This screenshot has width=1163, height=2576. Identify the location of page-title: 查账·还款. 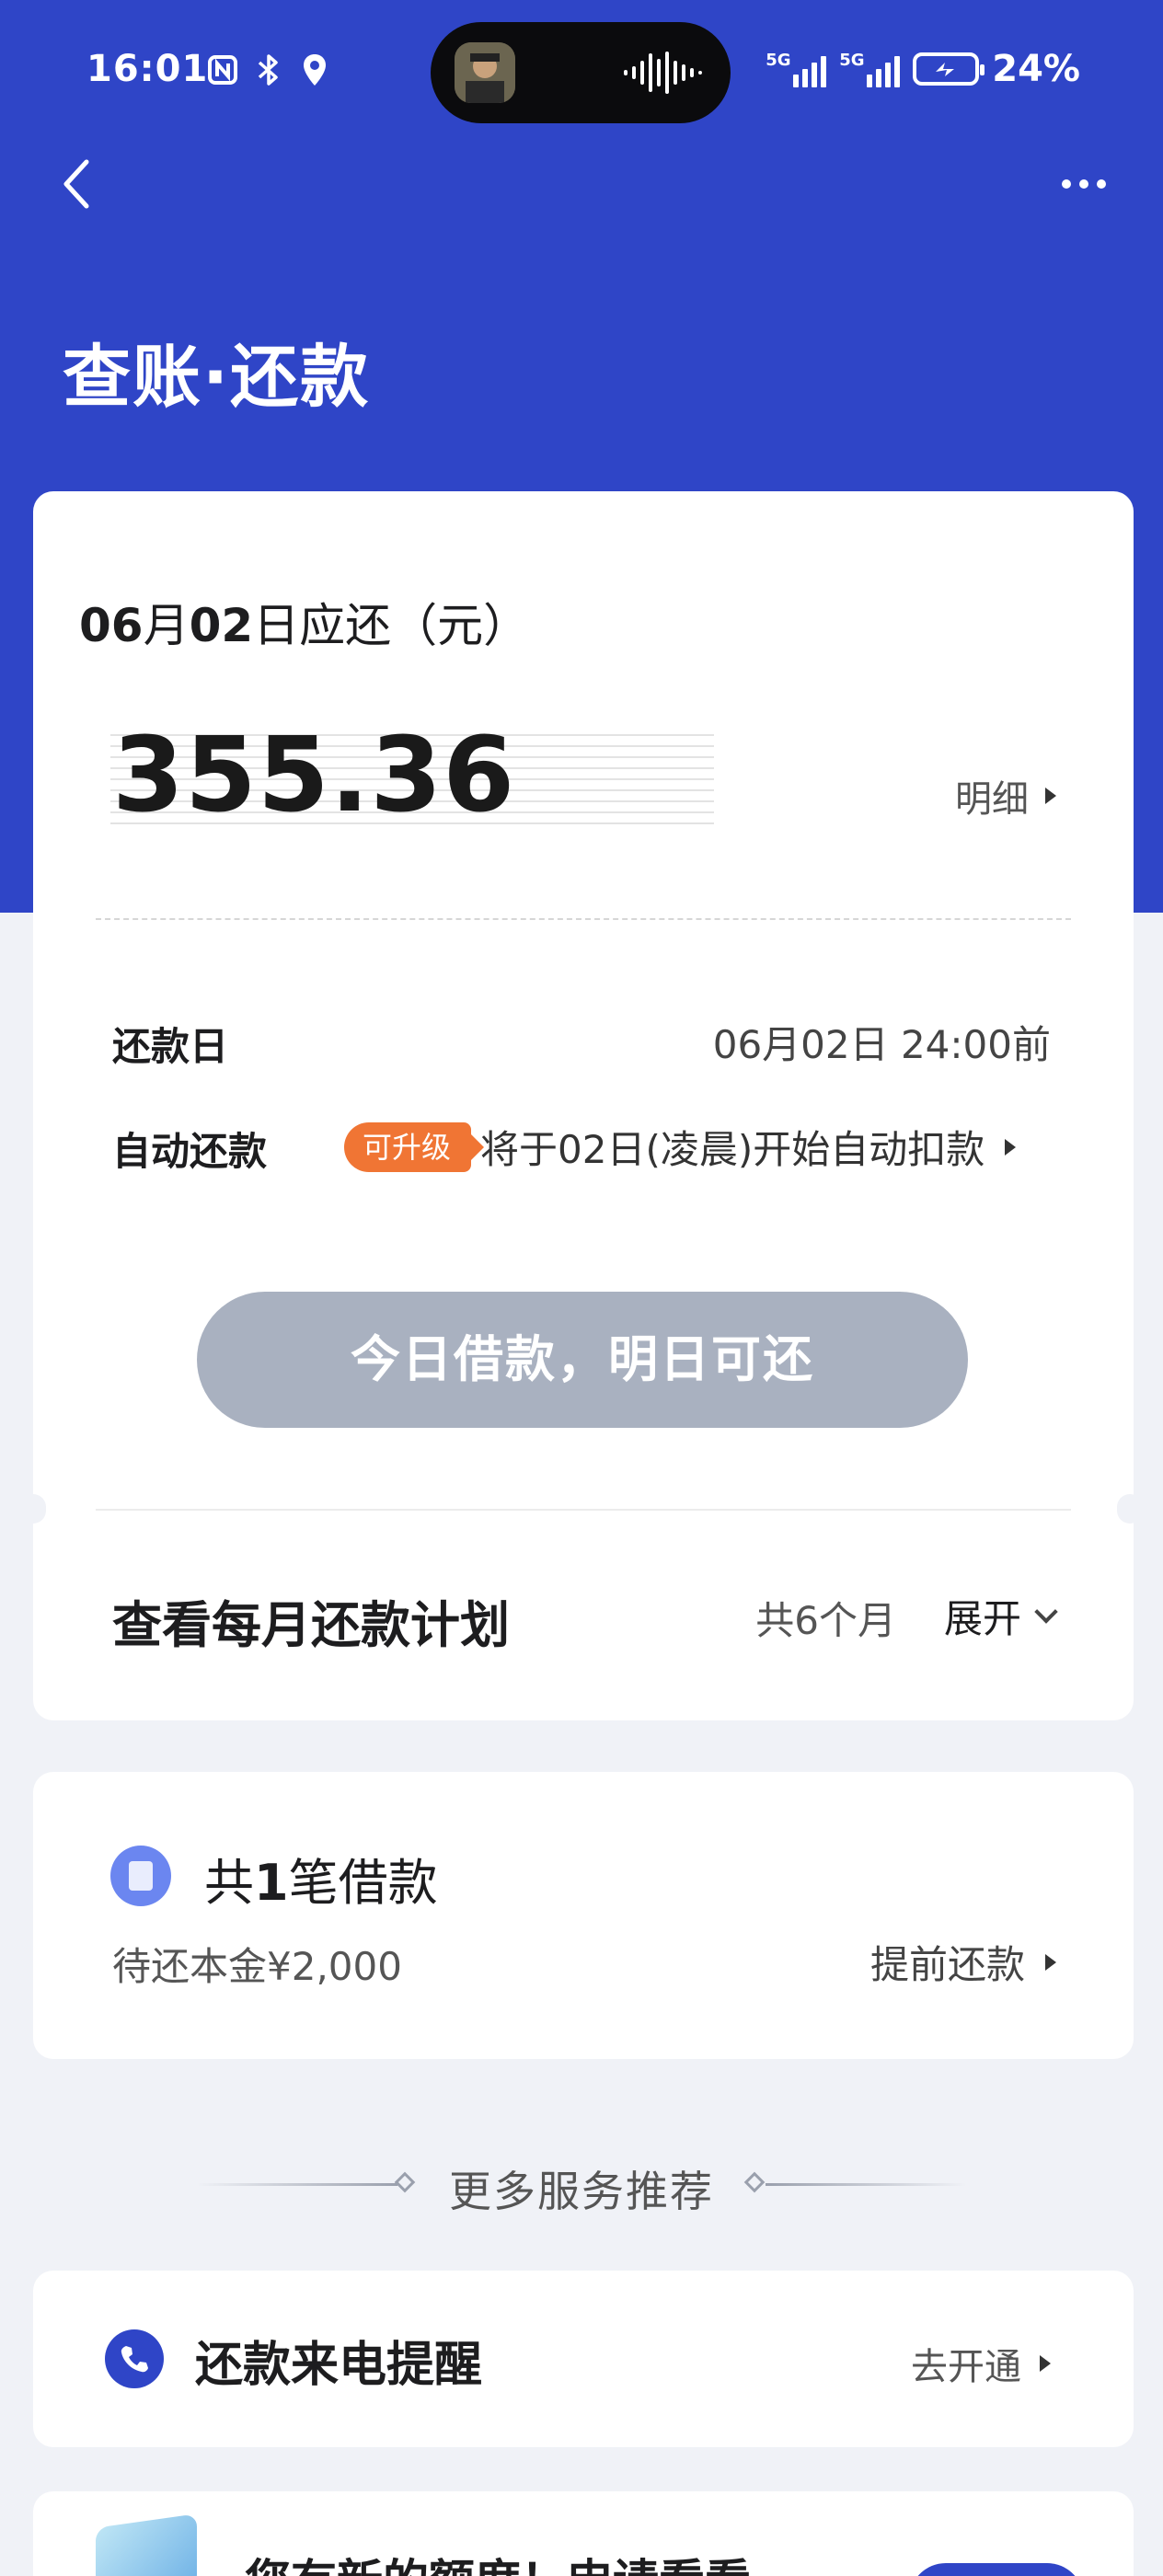
(217, 377).